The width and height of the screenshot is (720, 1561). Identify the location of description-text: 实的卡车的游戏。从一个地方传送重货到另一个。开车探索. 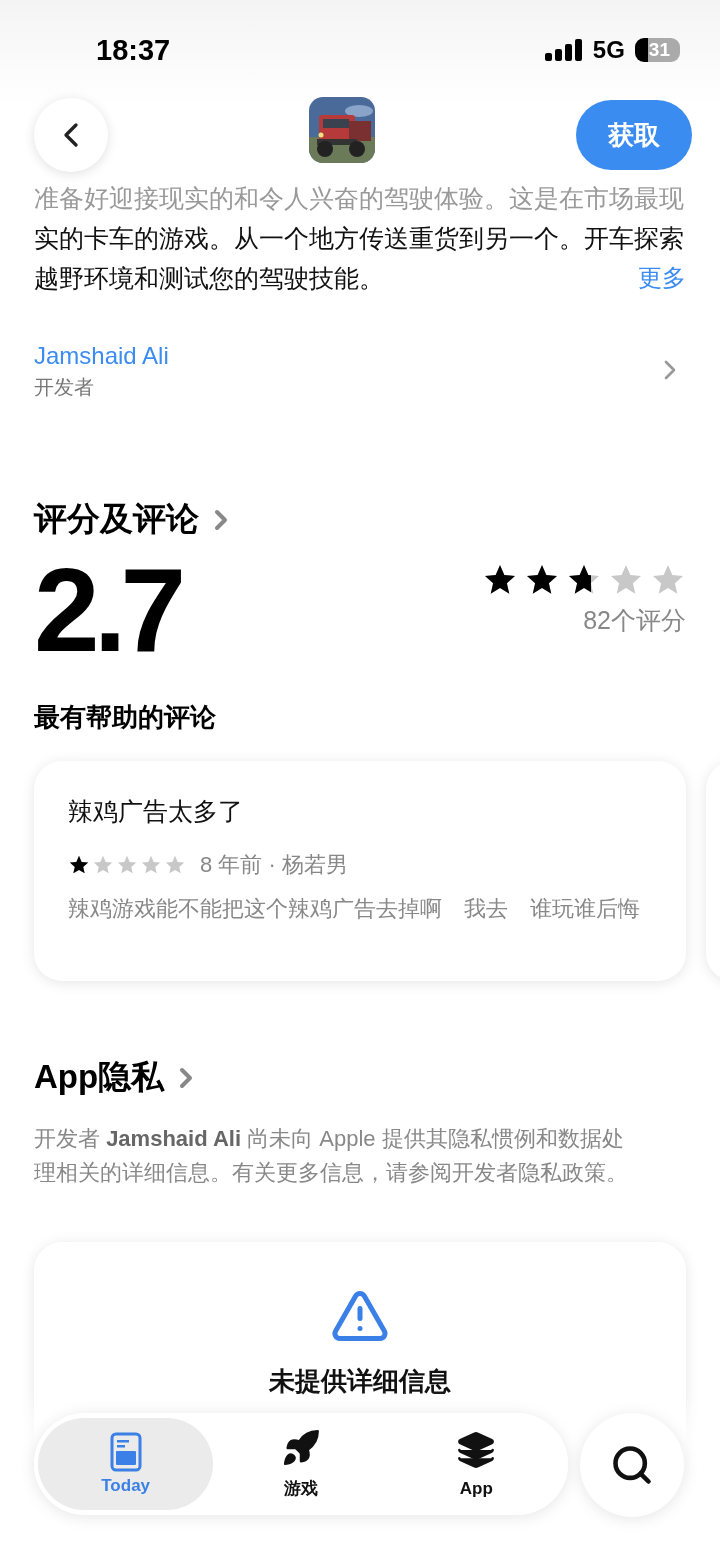
(359, 238).